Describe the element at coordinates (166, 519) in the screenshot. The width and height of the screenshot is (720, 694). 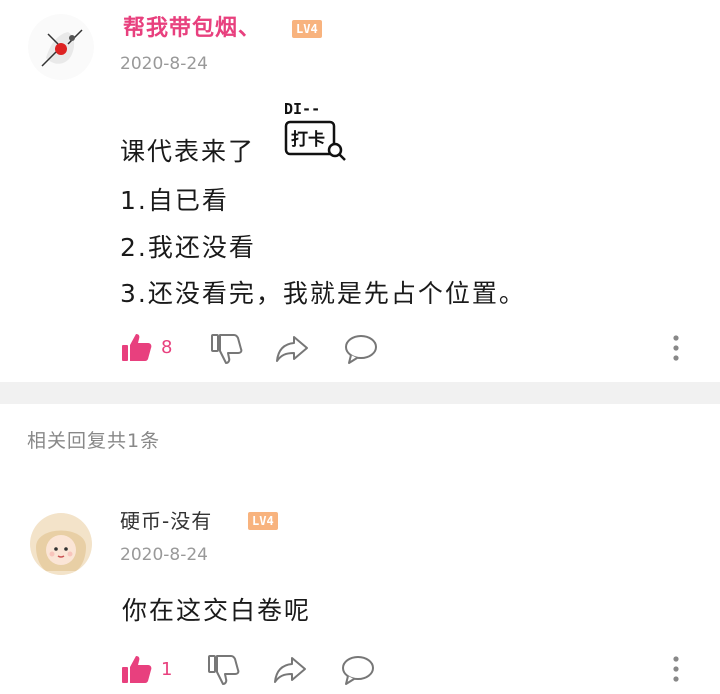
I see `username: 硬币-没有` at that location.